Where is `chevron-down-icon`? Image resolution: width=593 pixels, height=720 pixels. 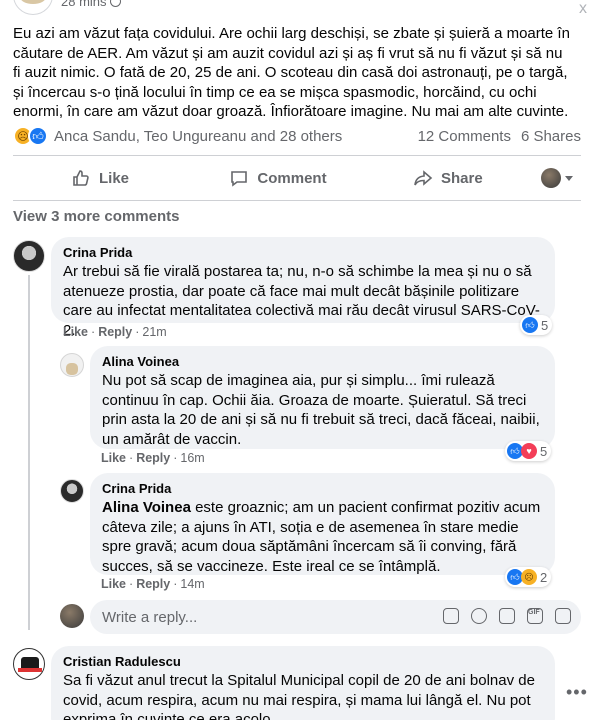 chevron-down-icon is located at coordinates (569, 178).